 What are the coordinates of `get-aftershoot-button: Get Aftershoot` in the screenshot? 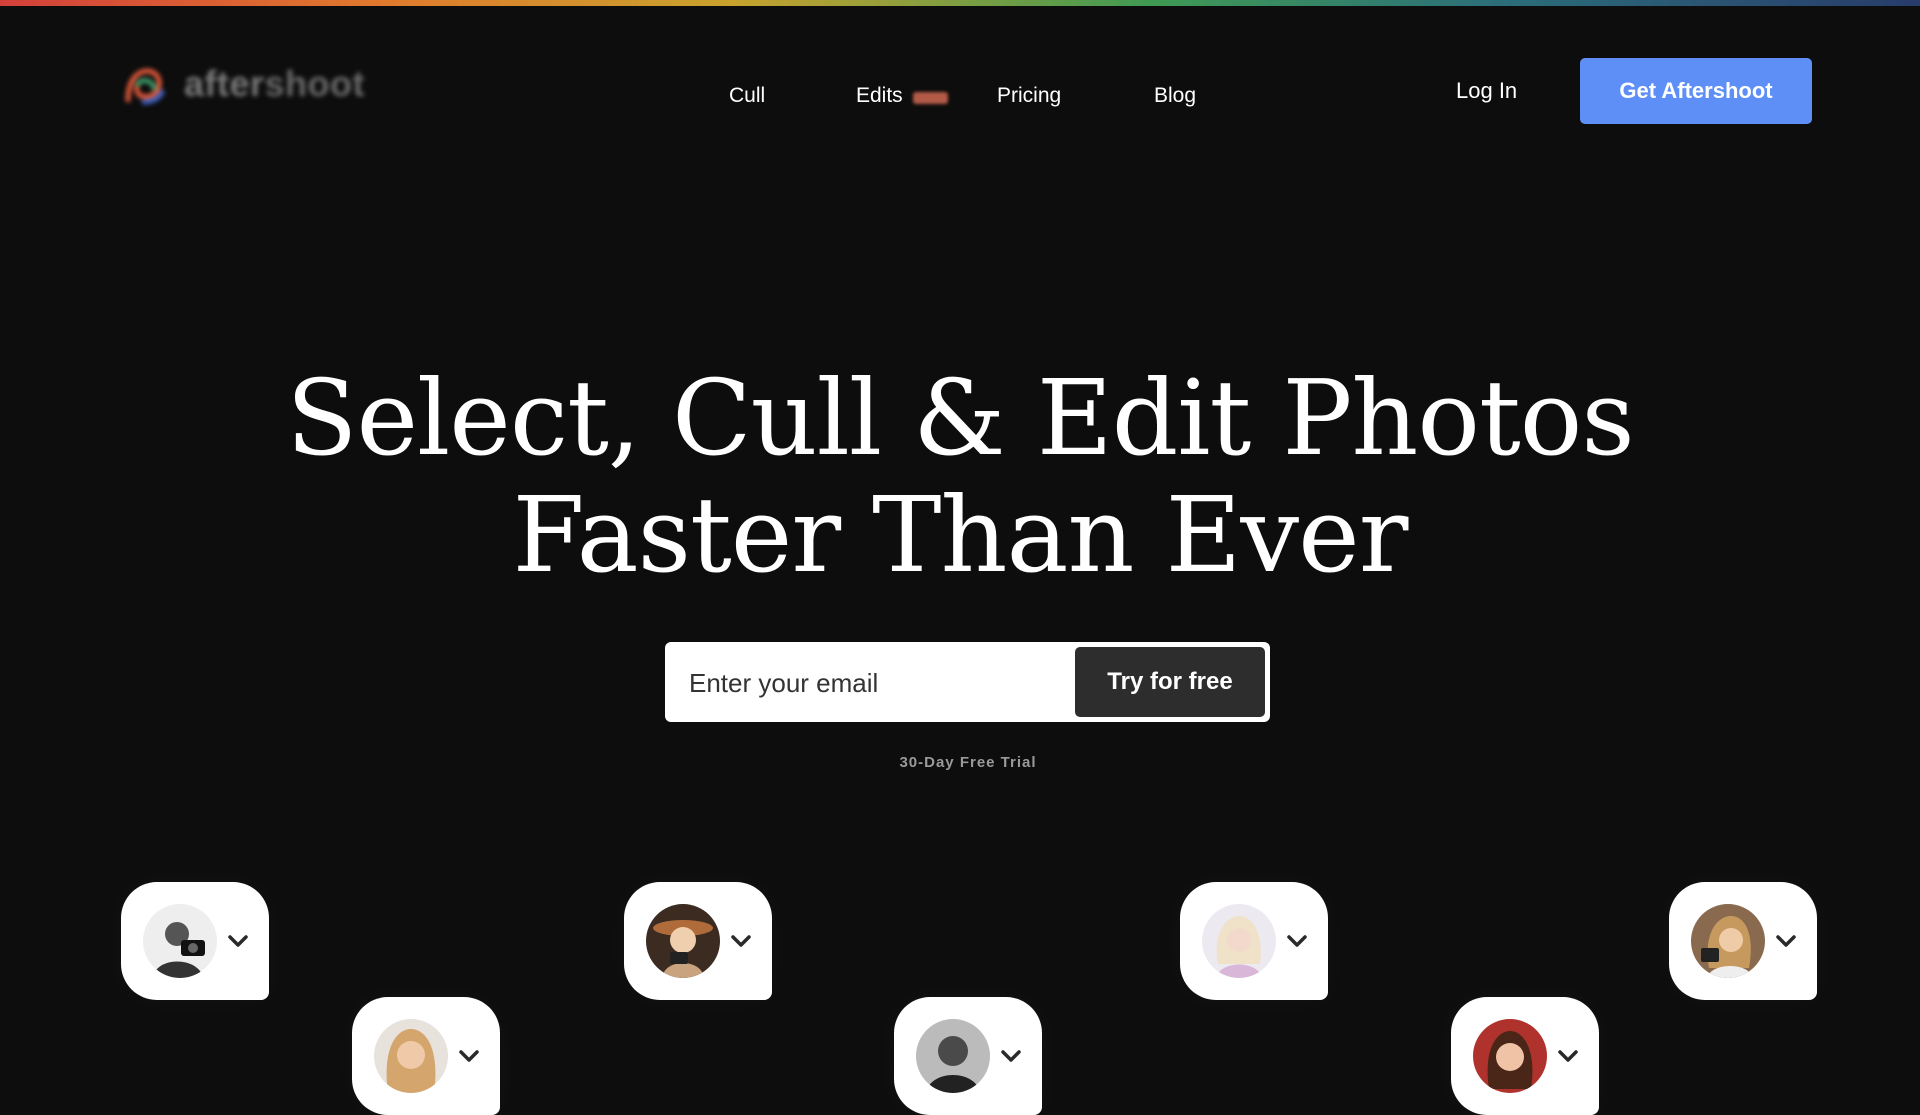 It's located at (1696, 91).